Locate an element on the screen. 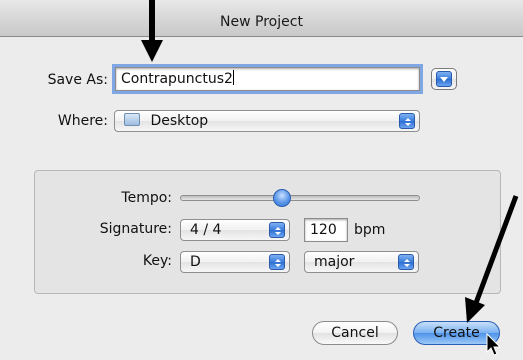  key-mode-popup: major is located at coordinates (361, 262).